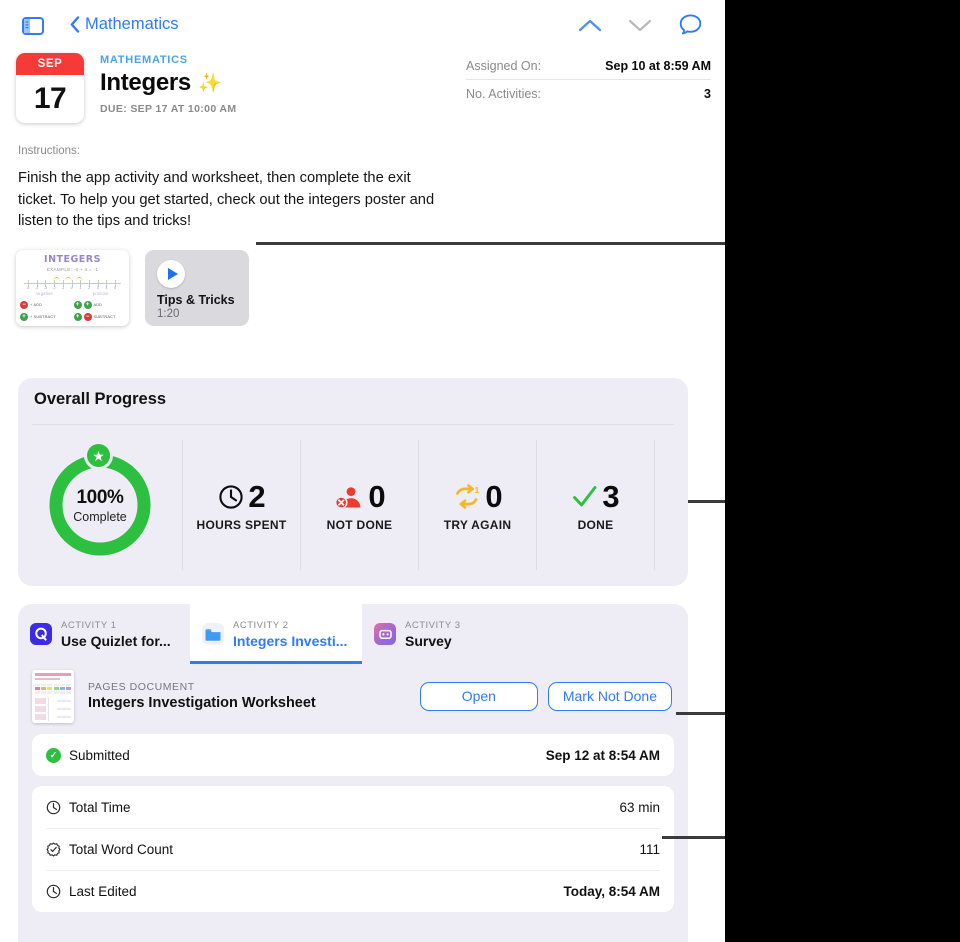 This screenshot has width=960, height=942. What do you see at coordinates (609, 696) in the screenshot?
I see `mark-not-done-button: Mark Not Done` at bounding box center [609, 696].